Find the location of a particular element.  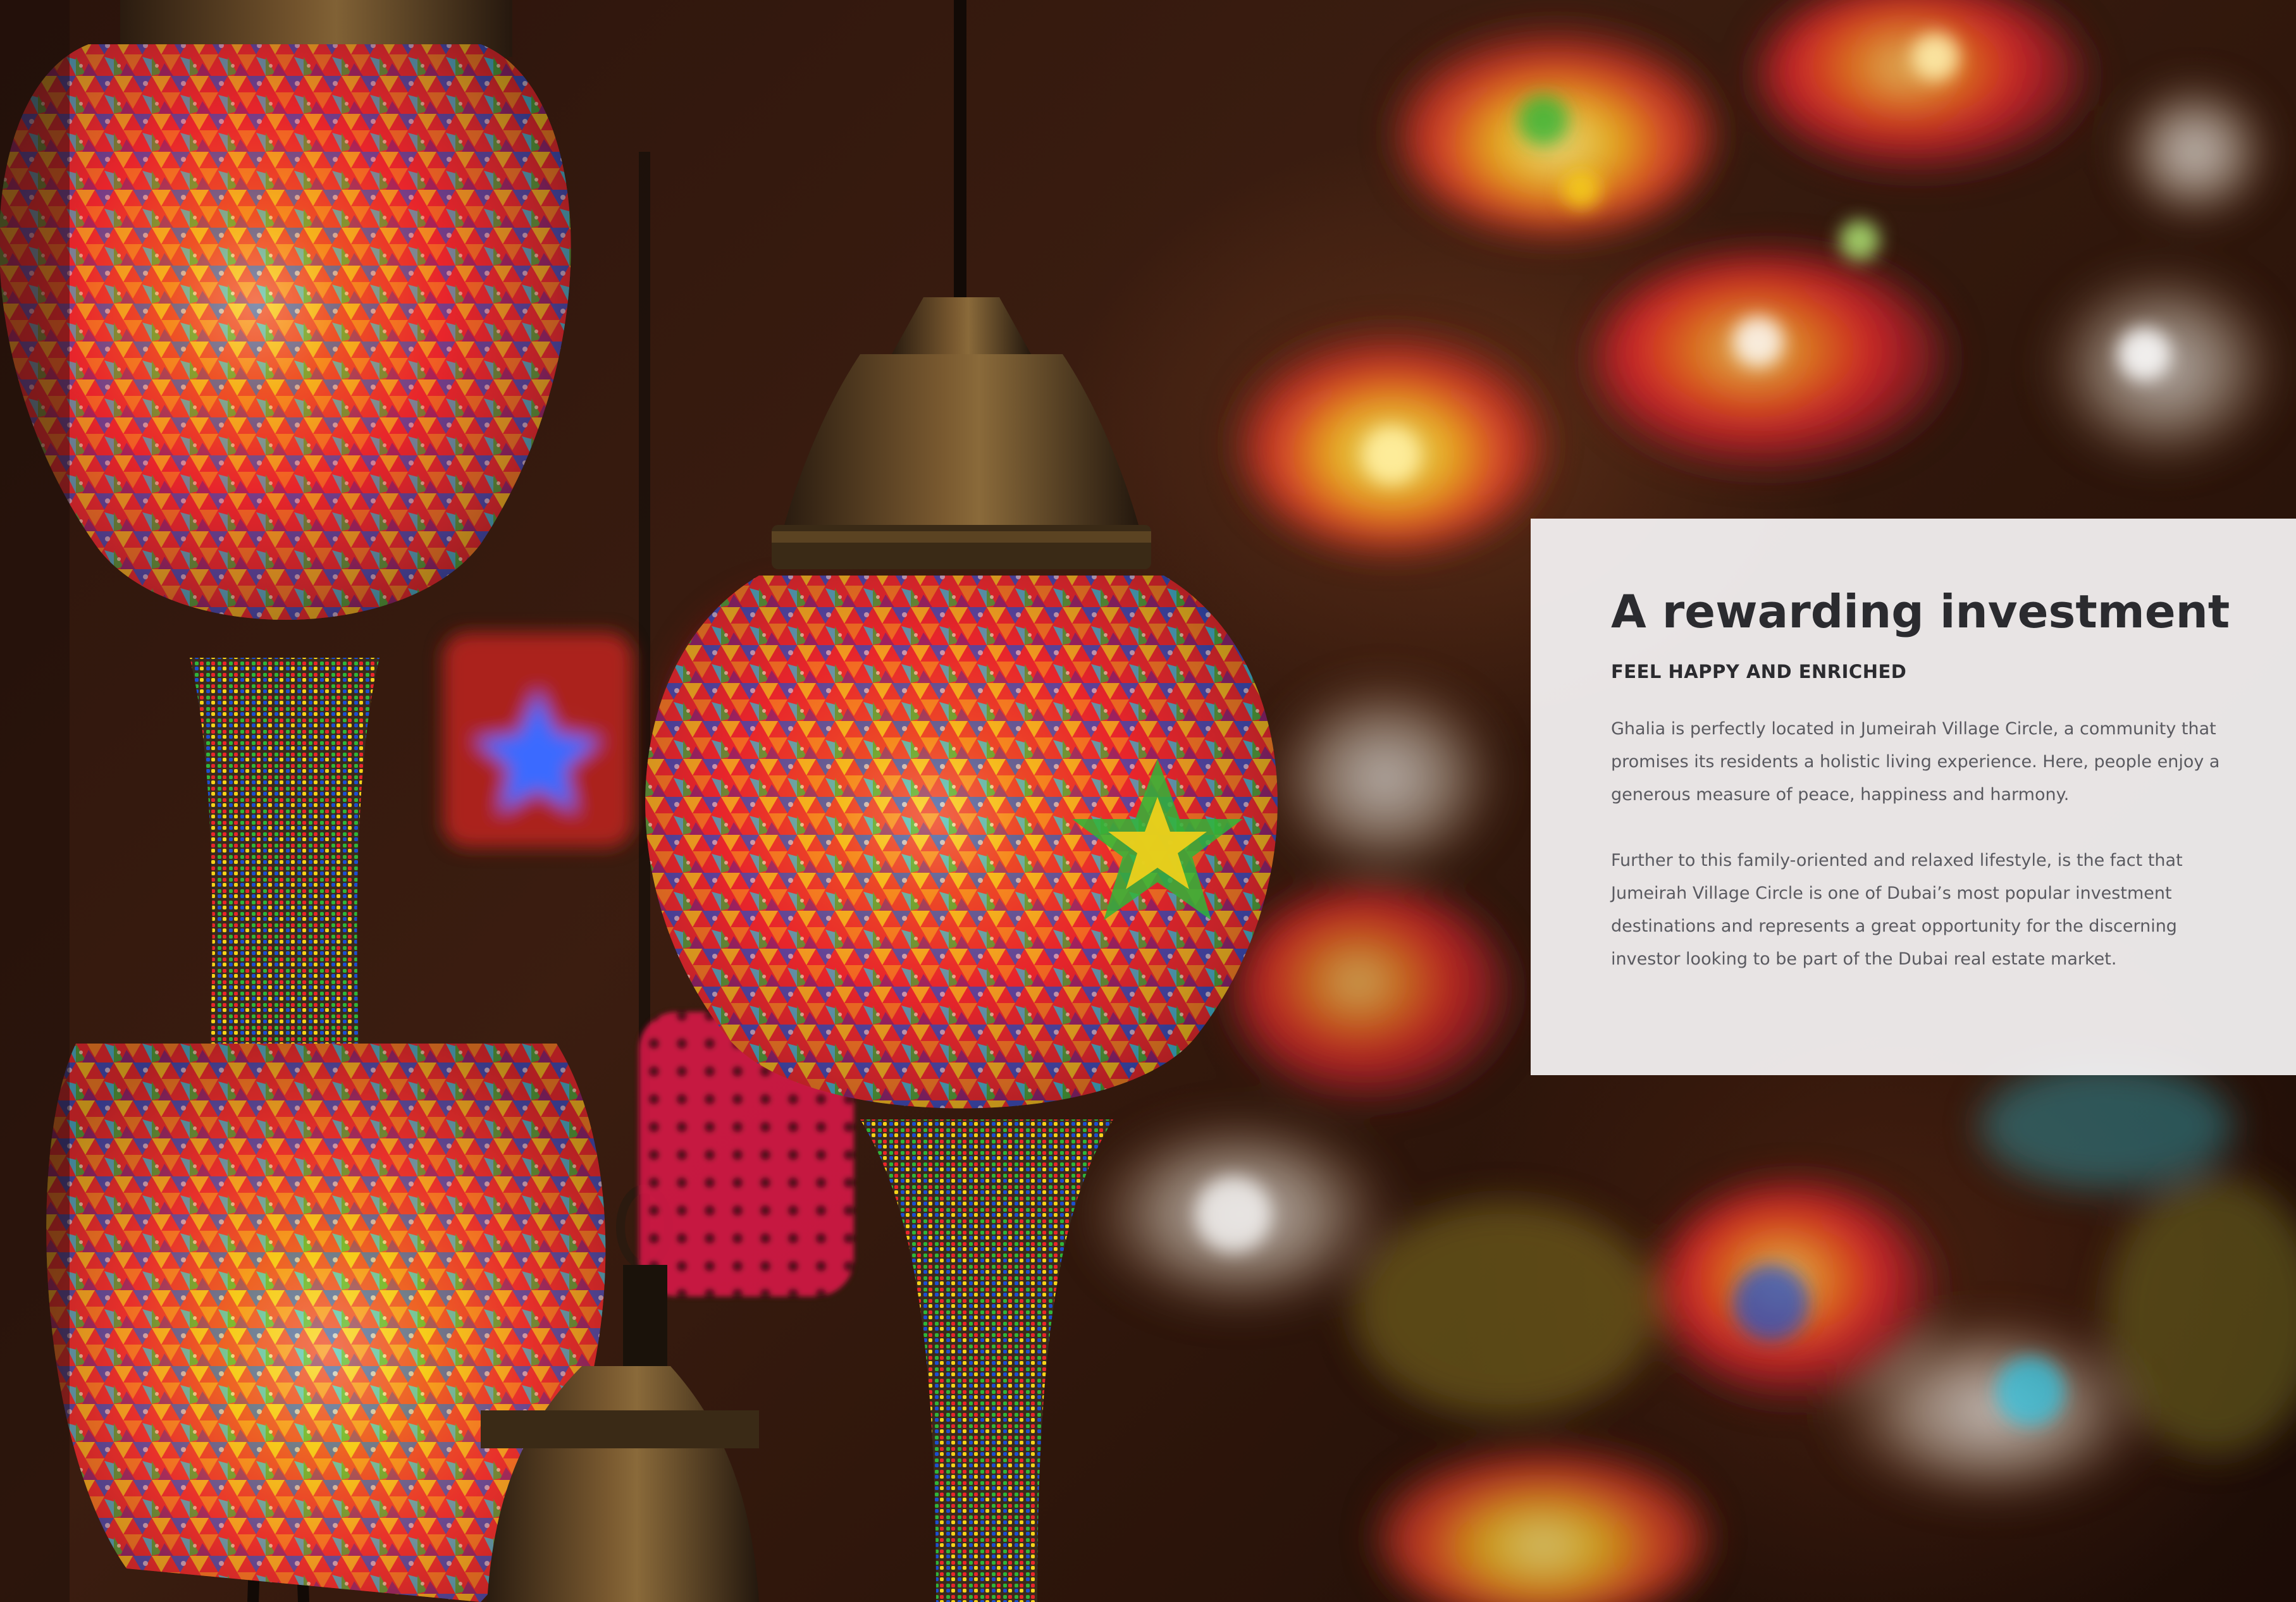

panel-title: A rewarding investment is located at coordinates (1920, 611).